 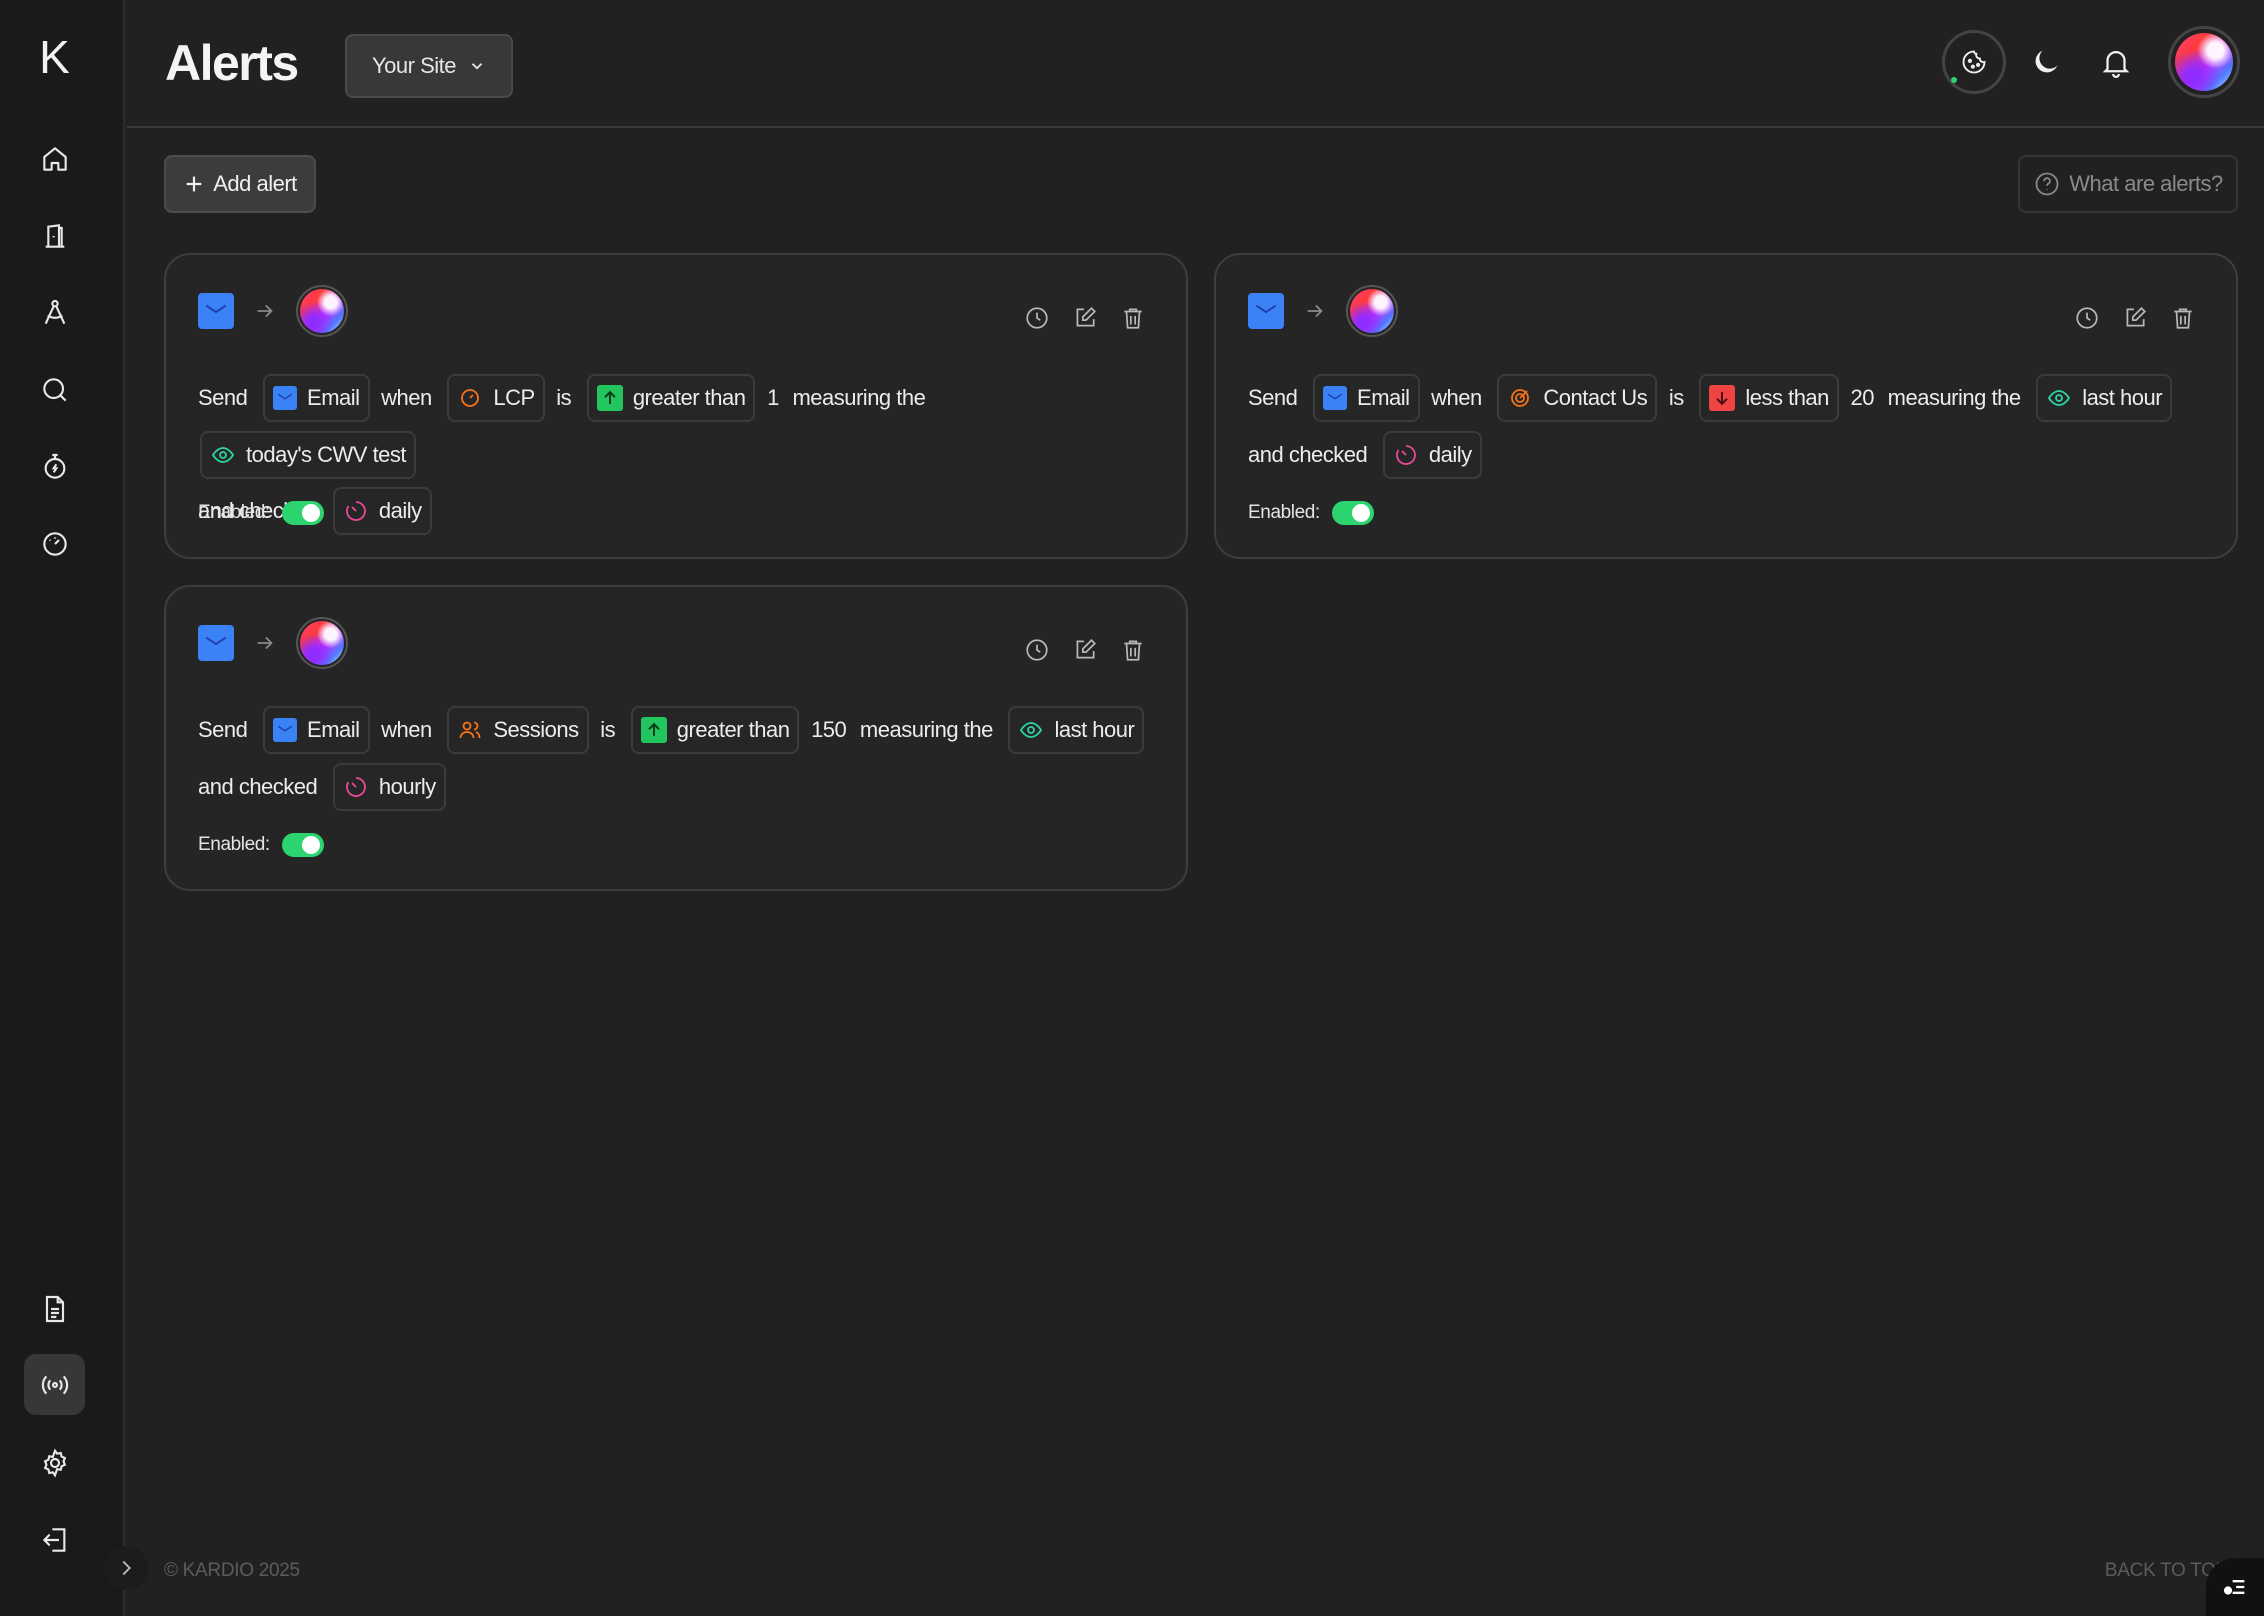 I want to click on user-avatar, so click(x=2204, y=62).